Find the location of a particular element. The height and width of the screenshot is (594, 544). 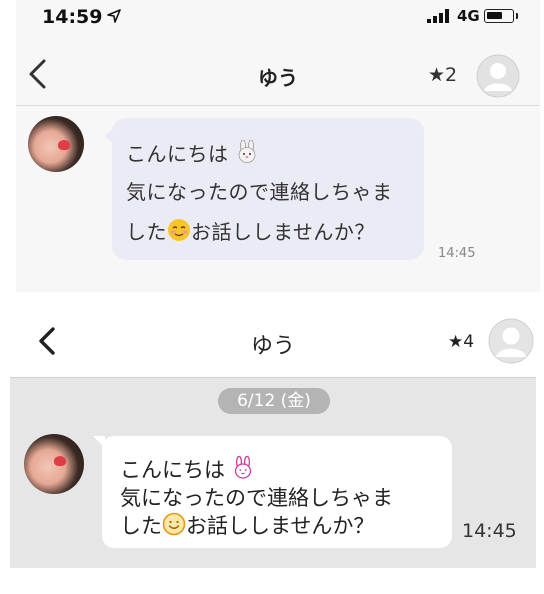

chat-header-bottom: ゆう ★4 is located at coordinates (273, 342).